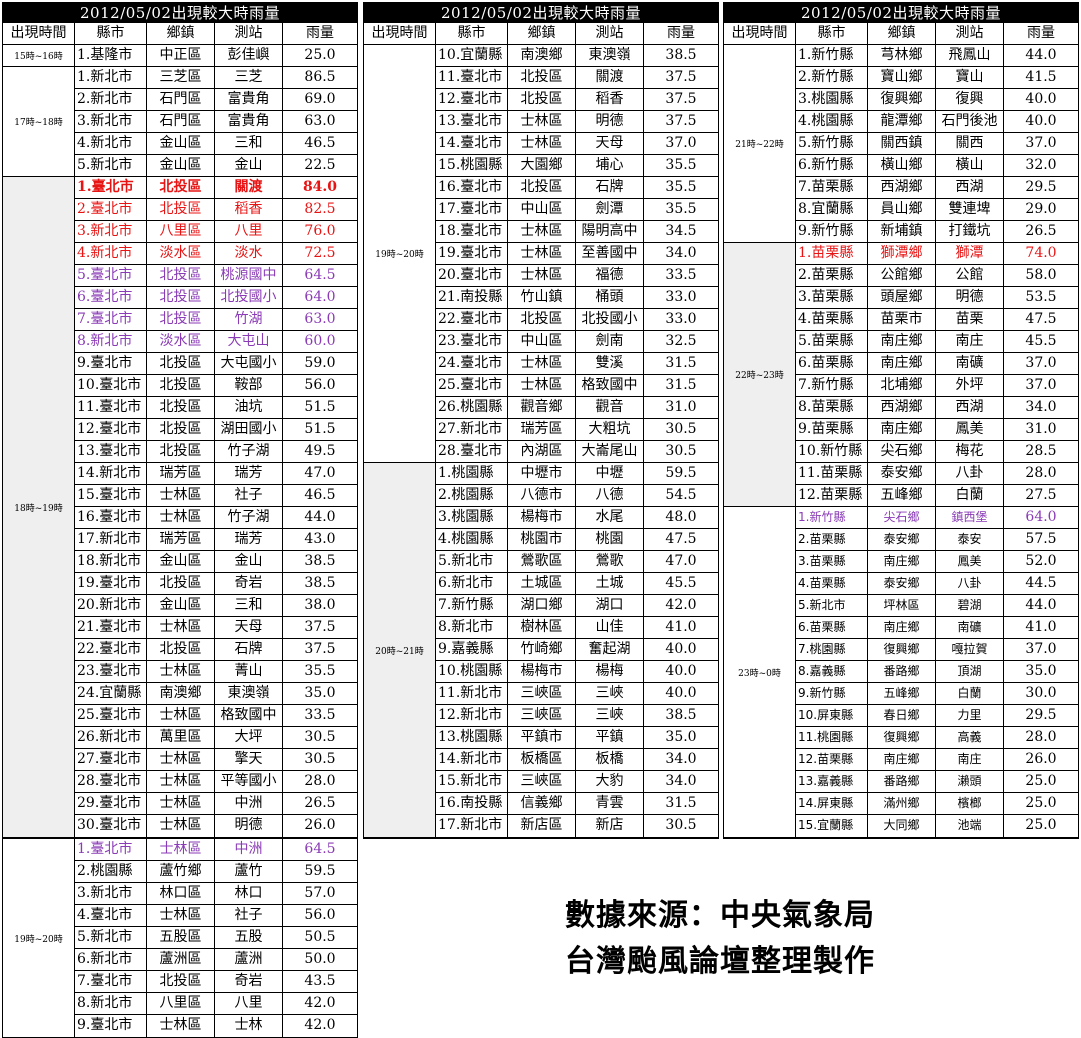  What do you see at coordinates (902, 803) in the screenshot?
I see `township-cell: 滿州鄉` at bounding box center [902, 803].